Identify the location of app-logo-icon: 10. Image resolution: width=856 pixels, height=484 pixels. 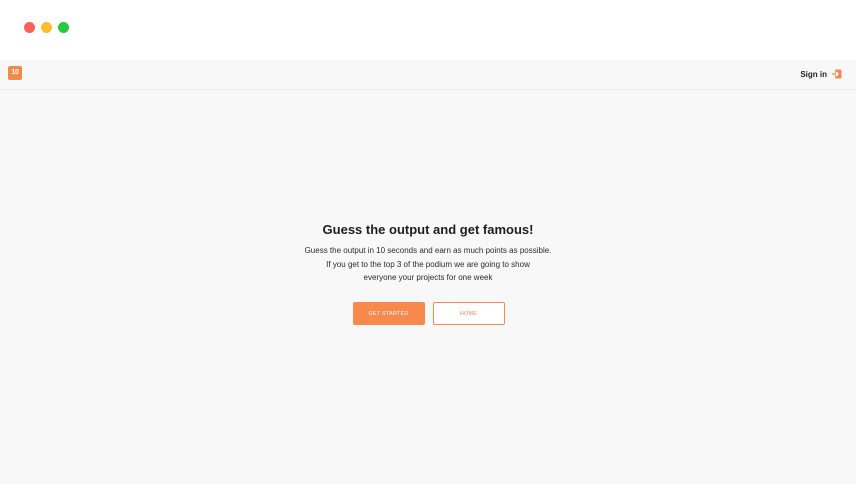
(15, 73).